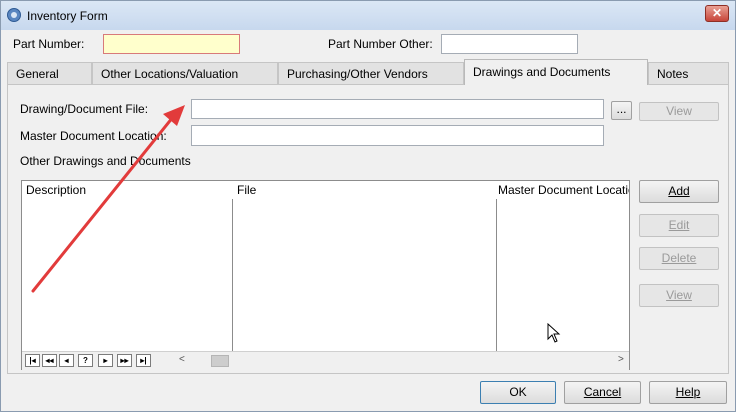 This screenshot has height=413, width=736. I want to click on tab-notes: Notes, so click(688, 73).